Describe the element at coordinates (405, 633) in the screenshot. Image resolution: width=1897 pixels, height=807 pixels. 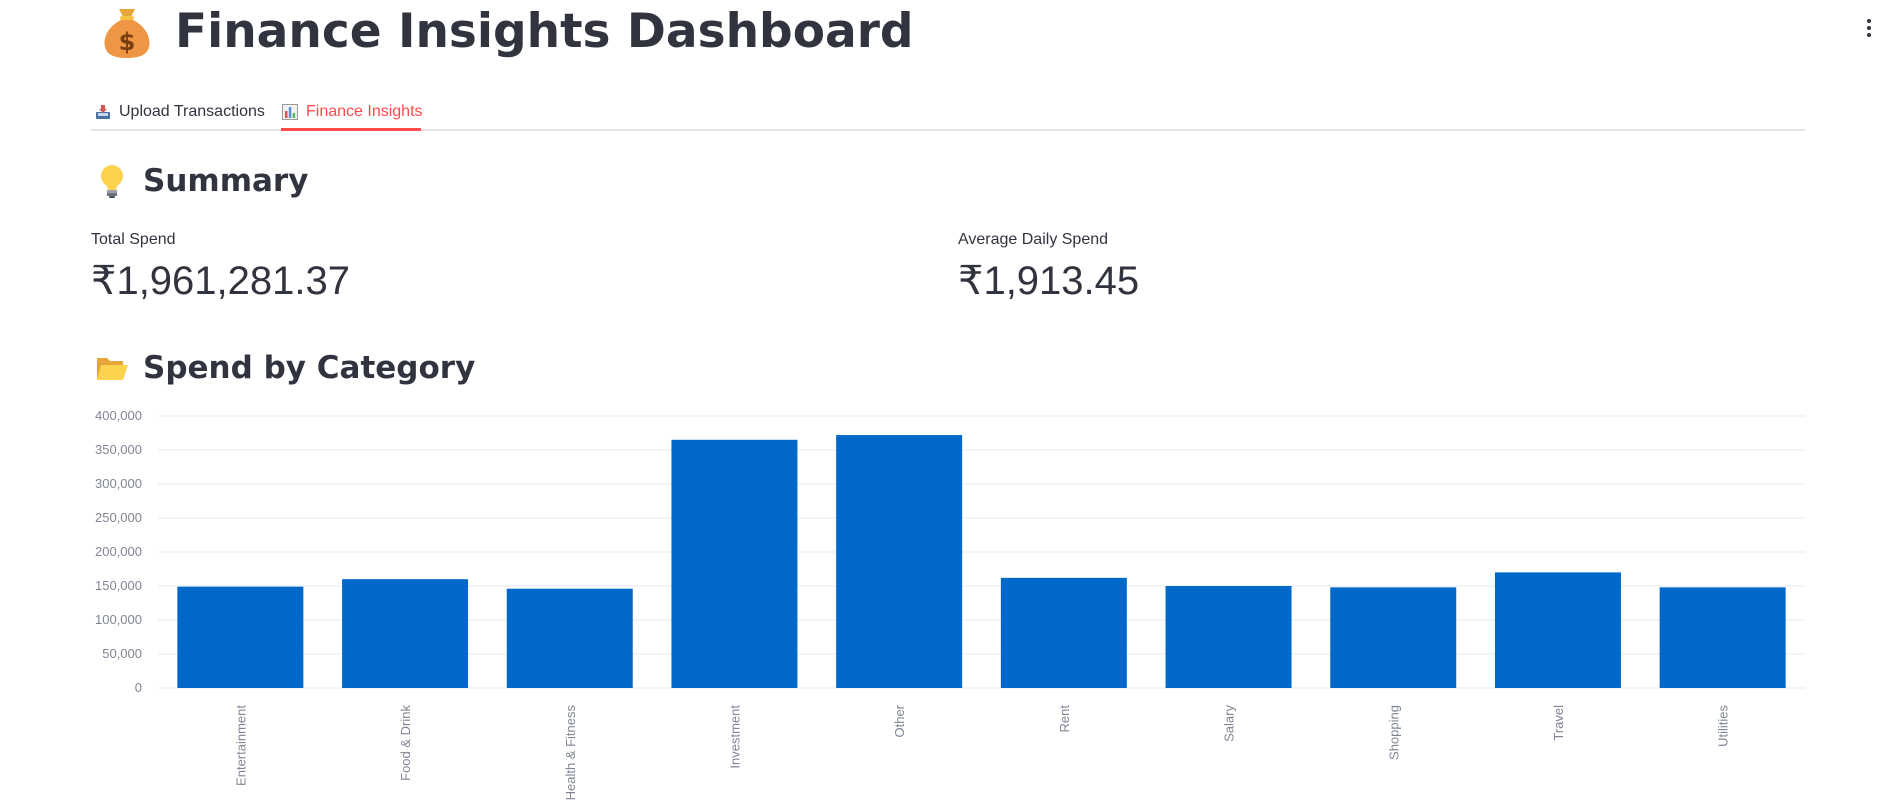
I see `bar-food-drink` at that location.